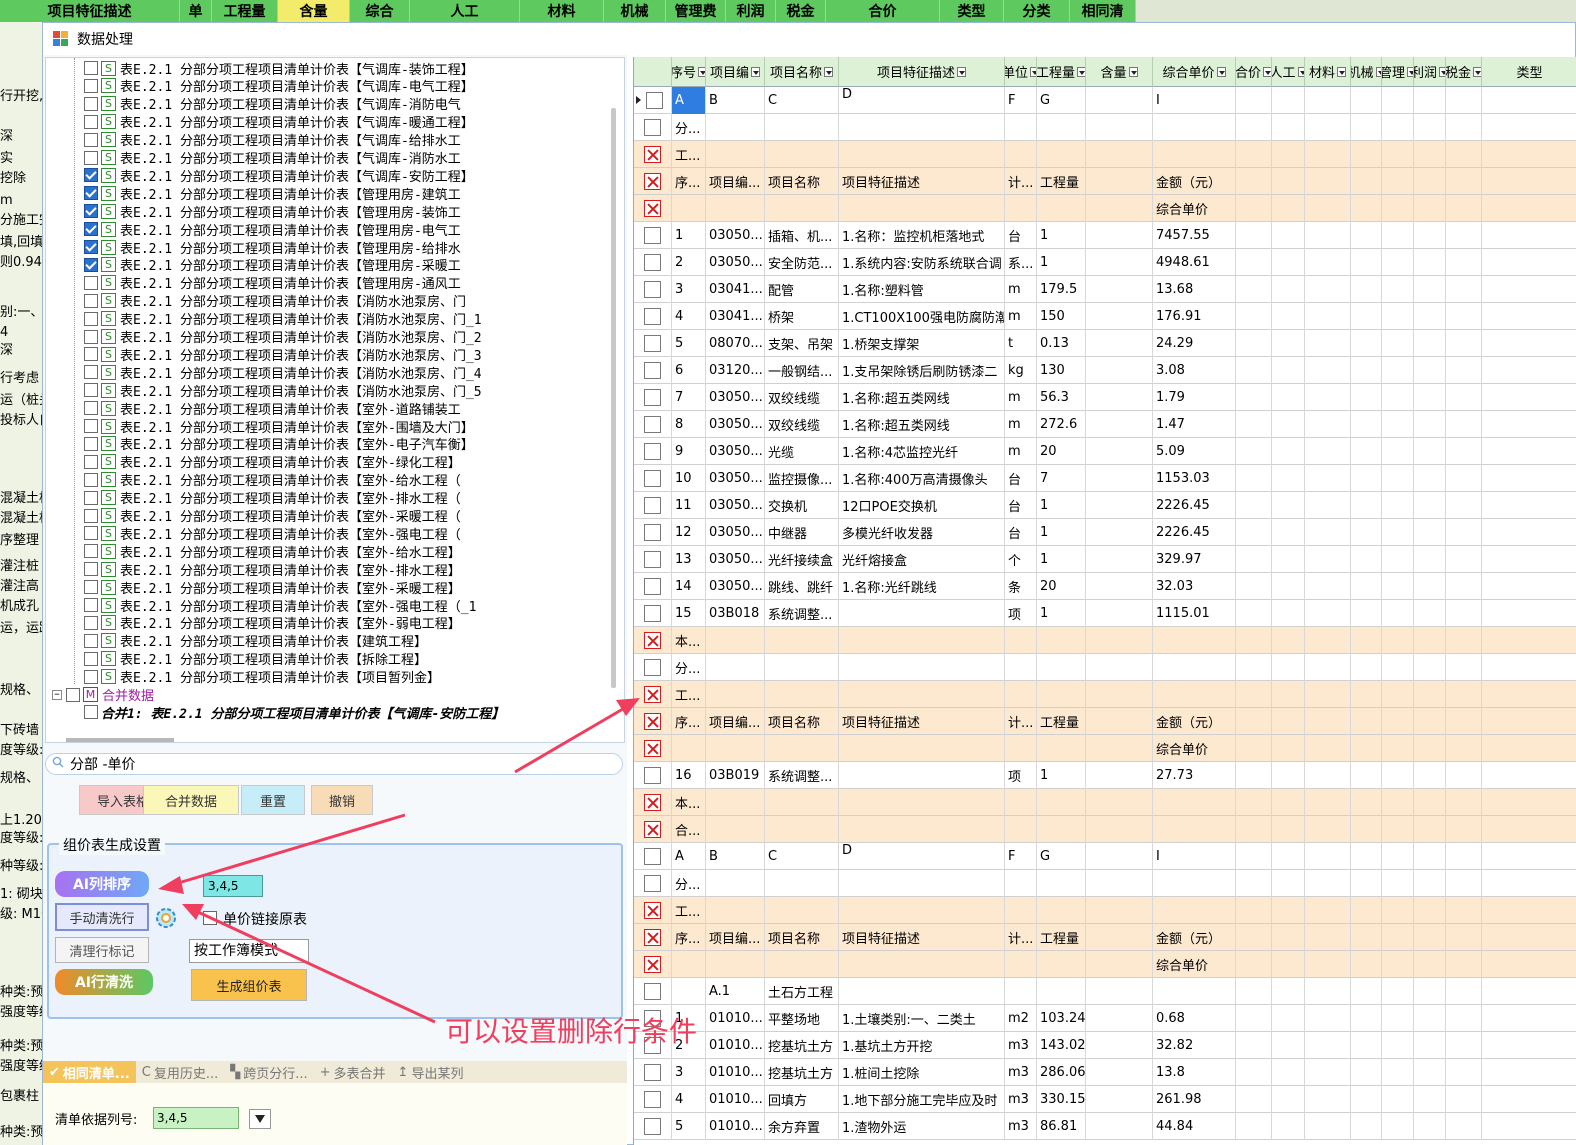  Describe the element at coordinates (1105, 532) in the screenshot. I see `grid-row: 12 03050... 中继器 多模光纤收发器台 1 2226.45` at that location.